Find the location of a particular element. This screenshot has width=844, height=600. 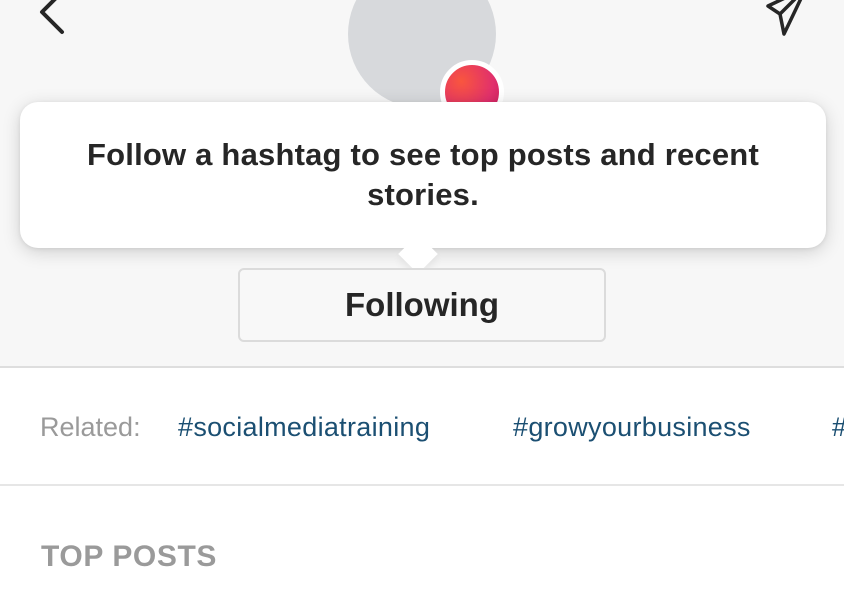

related-tag-truncated: # is located at coordinates (838, 427).